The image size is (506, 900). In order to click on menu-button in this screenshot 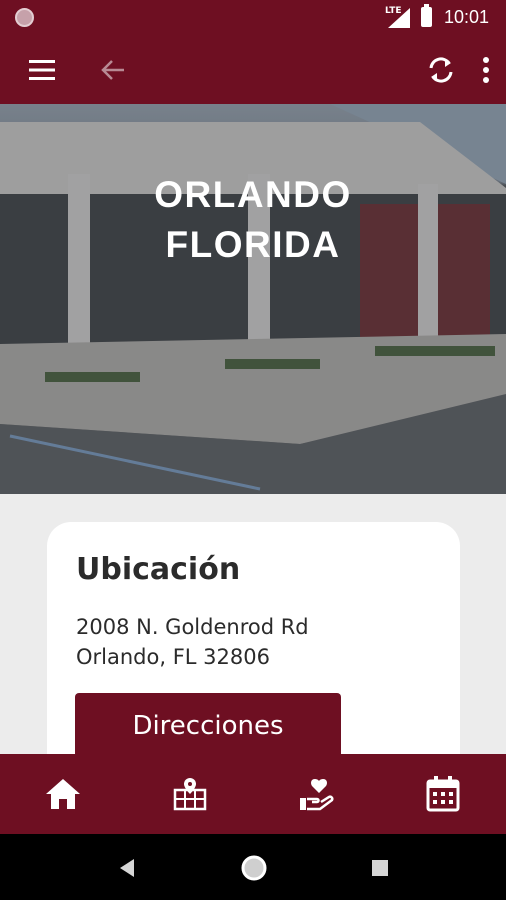, I will do `click(42, 70)`.